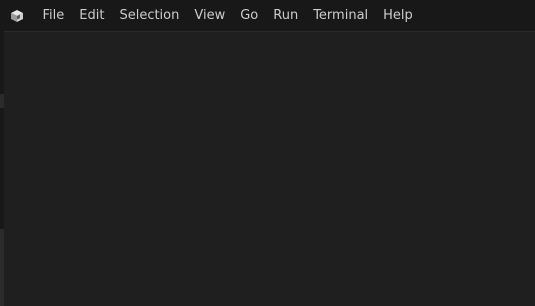 The width and height of the screenshot is (535, 306). Describe the element at coordinates (17, 16) in the screenshot. I see `app-logo-icon` at that location.